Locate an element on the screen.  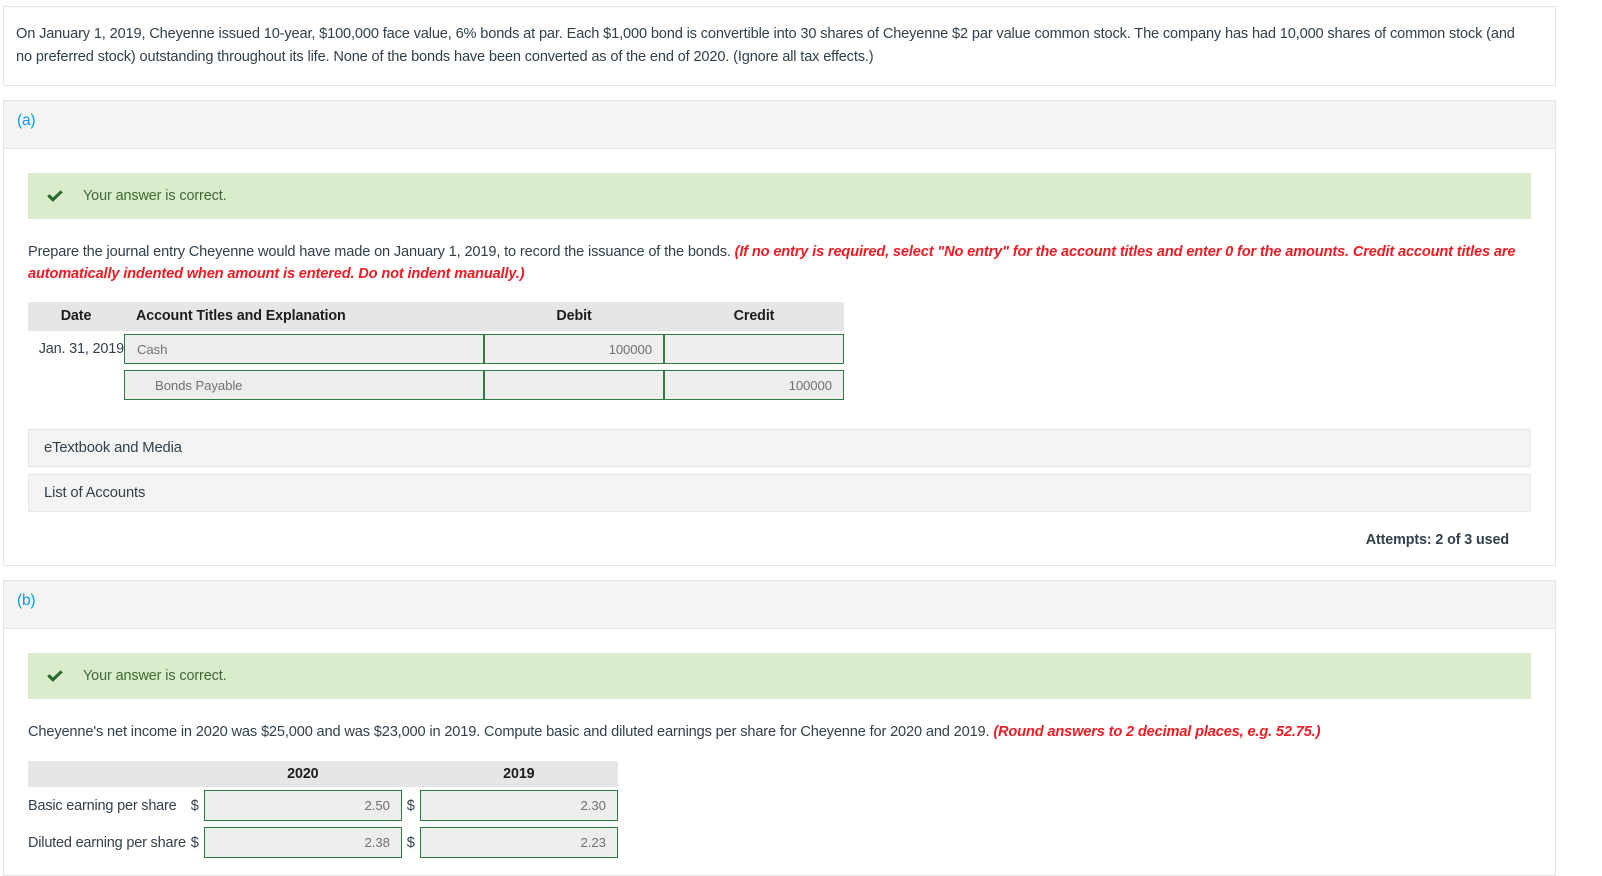
basic-eps-2020-input: 2.50 is located at coordinates (302, 805).